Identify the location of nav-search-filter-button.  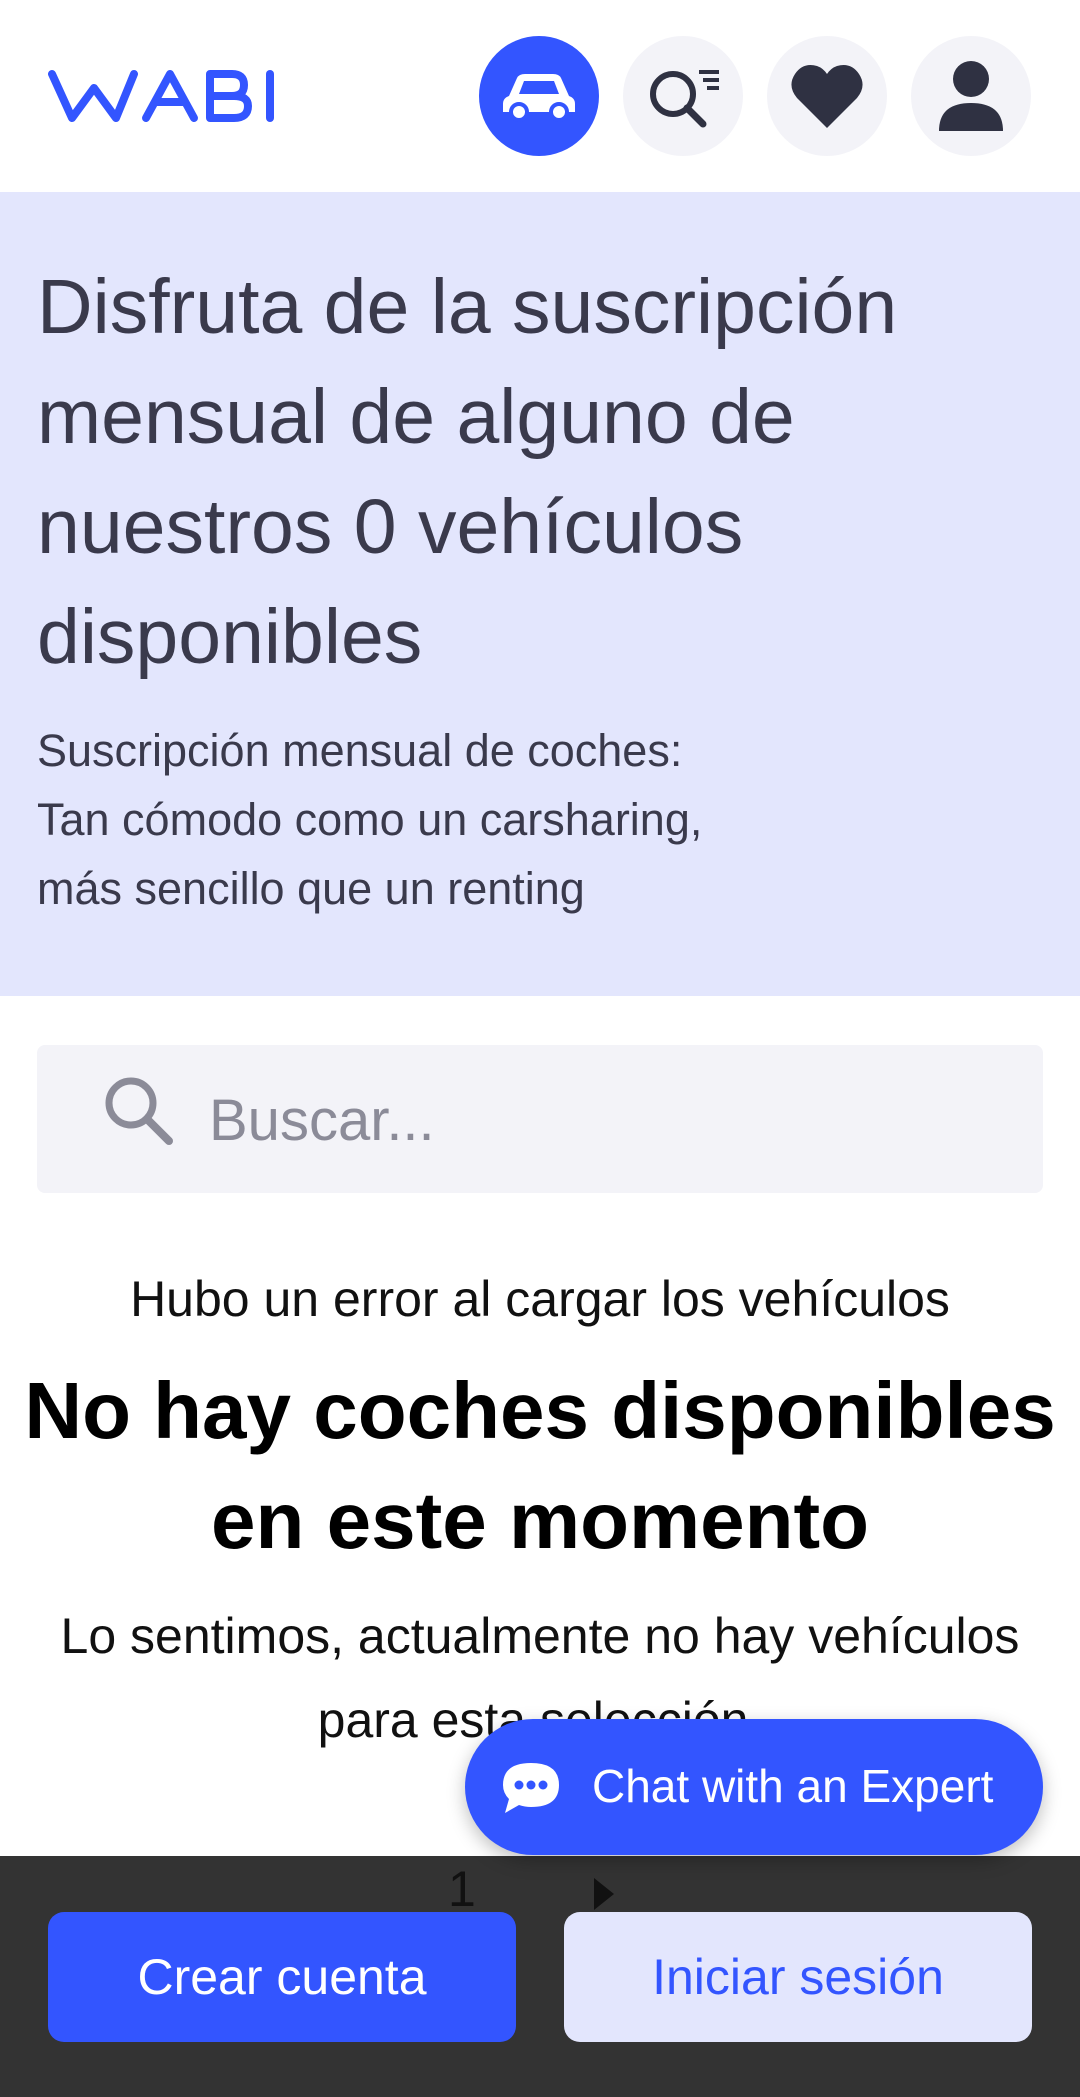
(683, 96).